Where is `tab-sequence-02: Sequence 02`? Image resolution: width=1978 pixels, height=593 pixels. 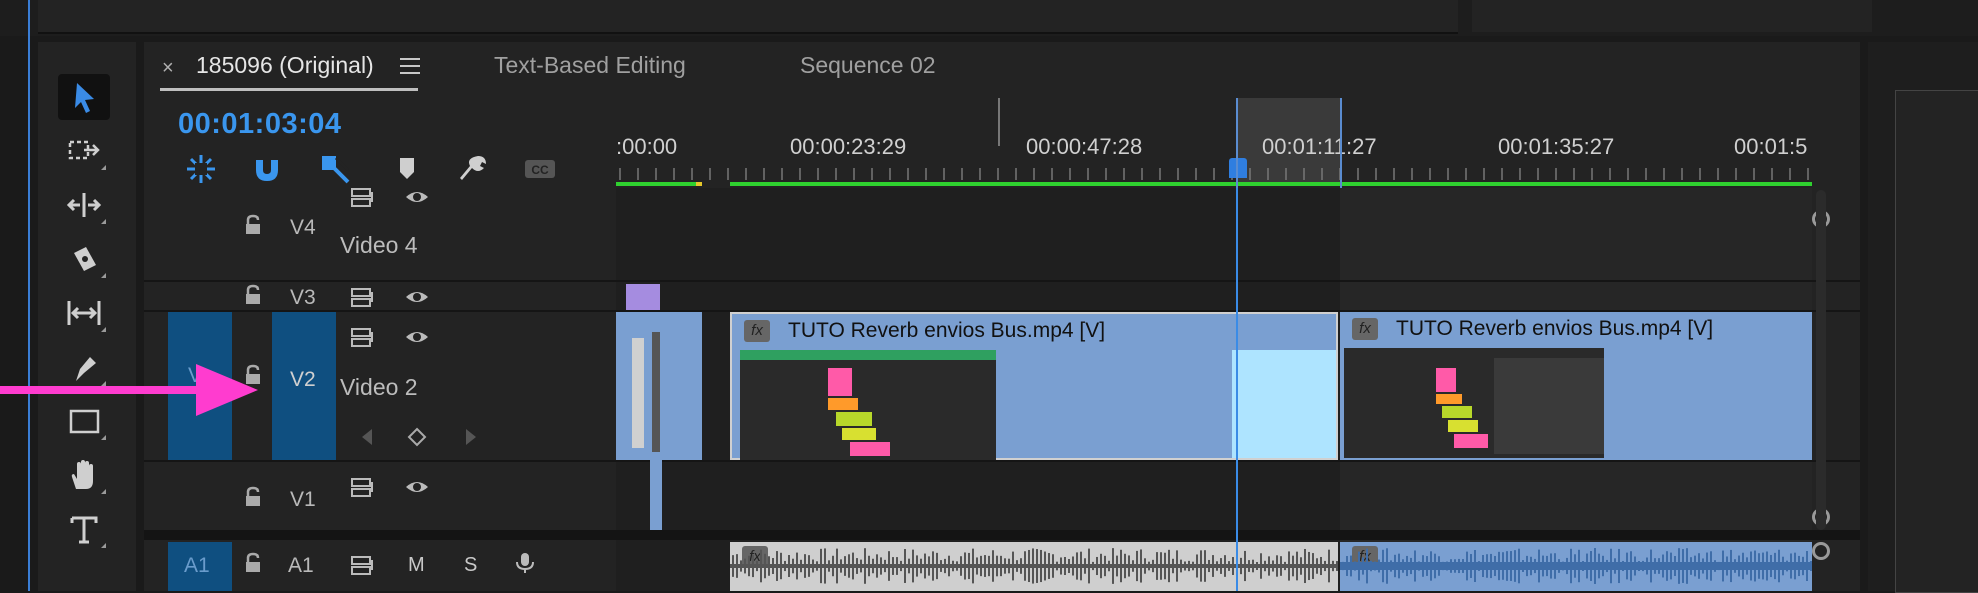
tab-sequence-02: Sequence 02 is located at coordinates (868, 65).